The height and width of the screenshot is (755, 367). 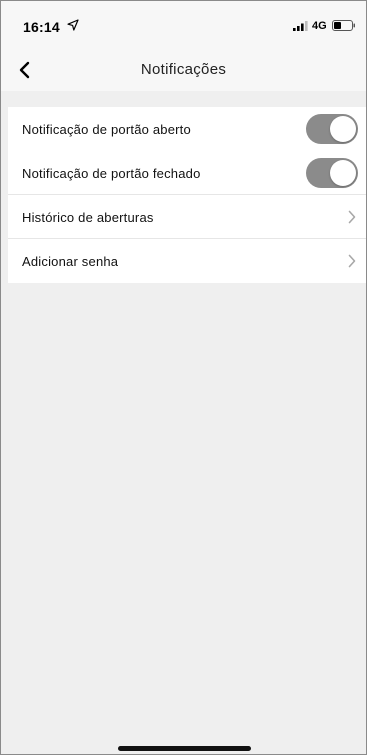 I want to click on status-bar: 16:14 4G, so click(x=183, y=25).